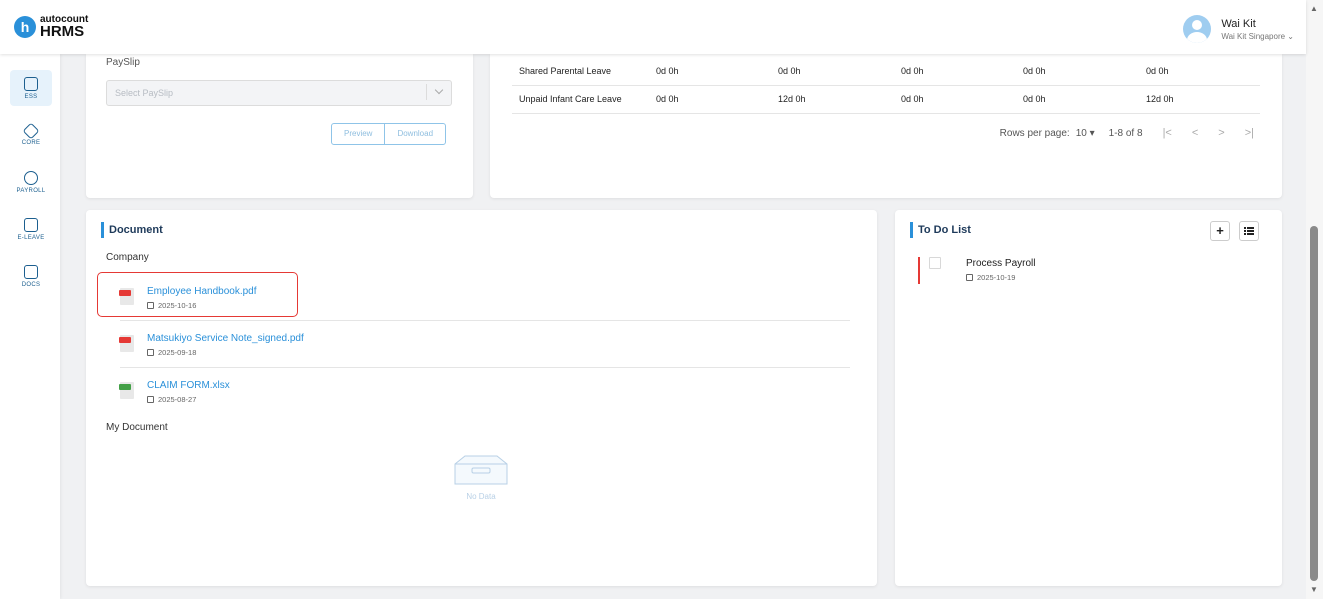 The width and height of the screenshot is (1323, 599). I want to click on prev-page-icon: <, so click(1195, 133).